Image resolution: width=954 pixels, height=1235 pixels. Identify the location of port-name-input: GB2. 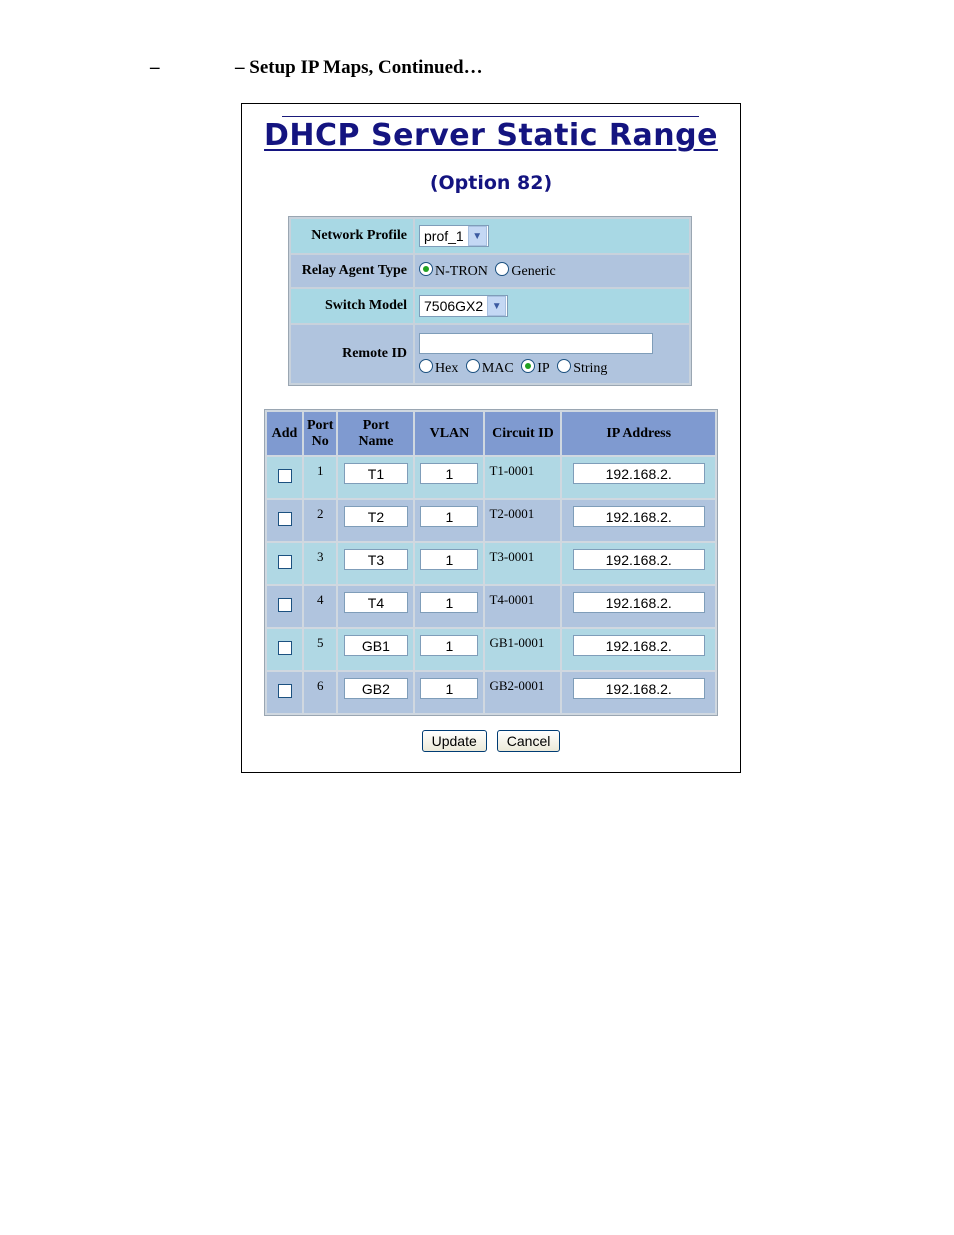
(375, 688).